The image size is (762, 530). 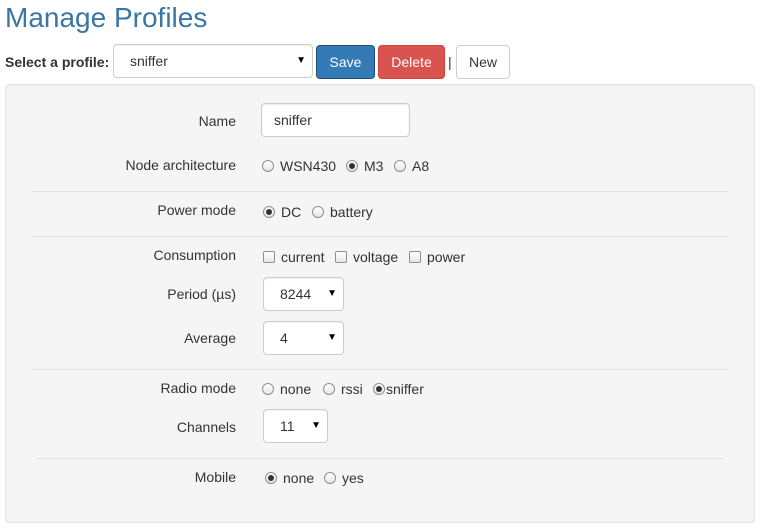 I want to click on channels-select-value: 11, so click(x=287, y=426).